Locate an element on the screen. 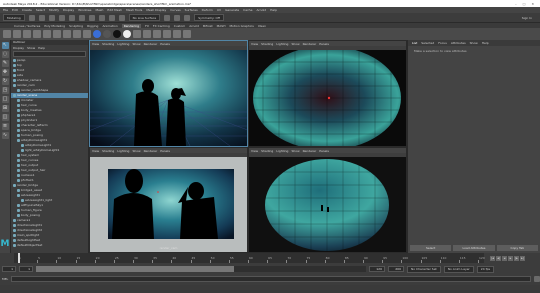  redo-icon is located at coordinates (71, 17).